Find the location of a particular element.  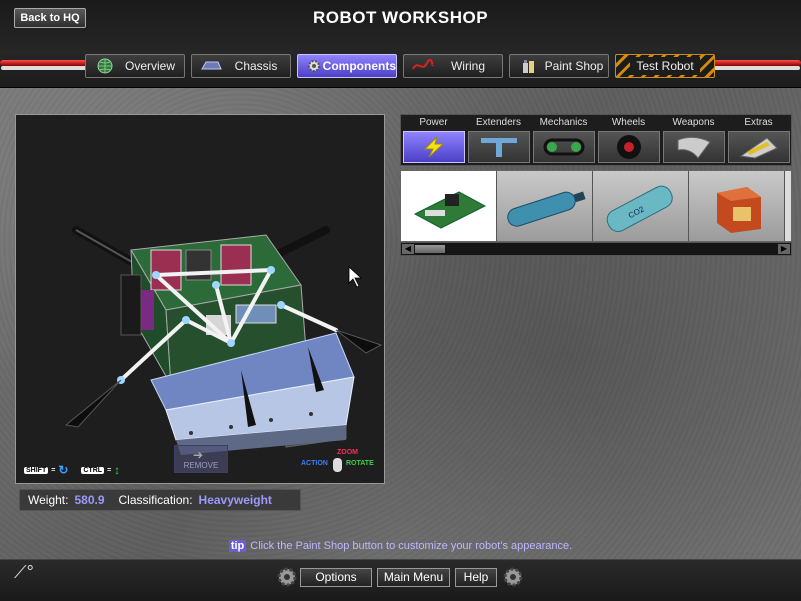

red-cable-right is located at coordinates (756, 63).